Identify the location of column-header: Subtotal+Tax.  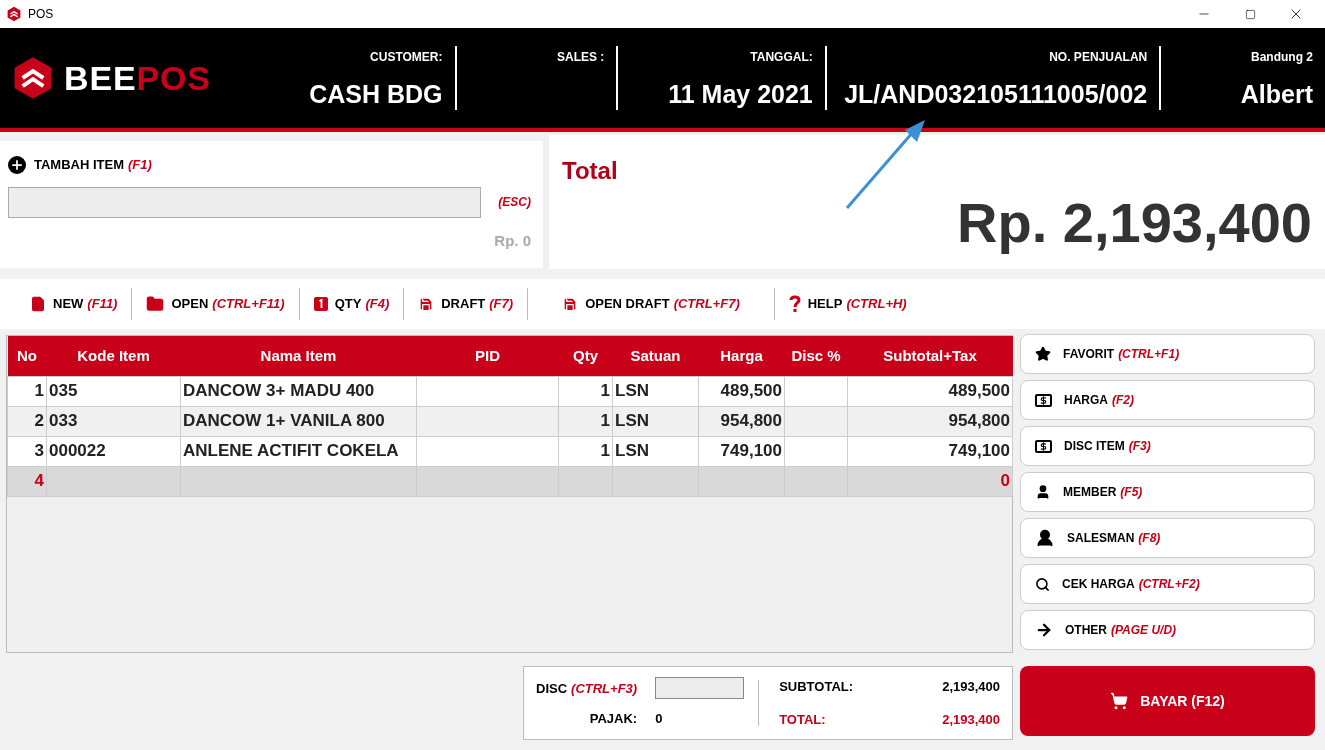
(930, 356).